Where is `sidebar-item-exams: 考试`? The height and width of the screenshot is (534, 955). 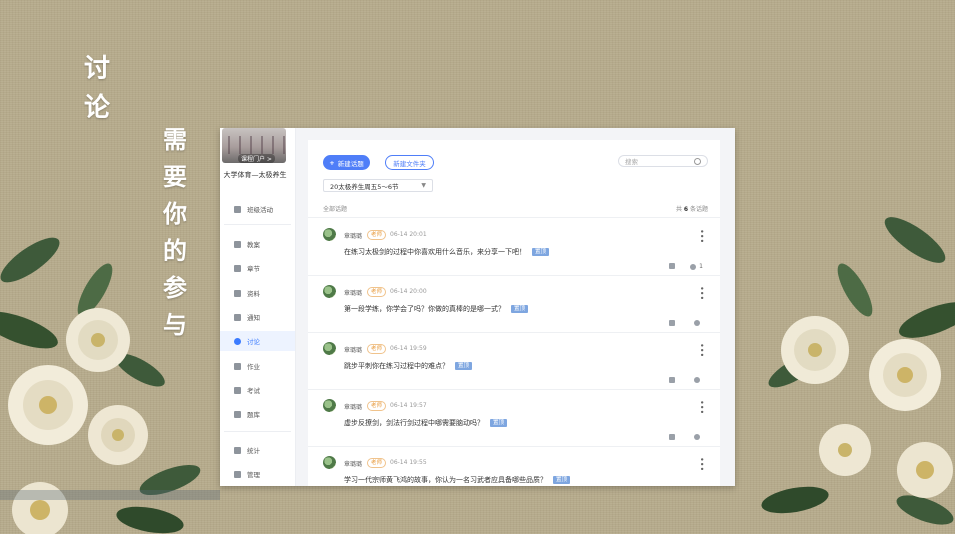 sidebar-item-exams: 考试 is located at coordinates (257, 390).